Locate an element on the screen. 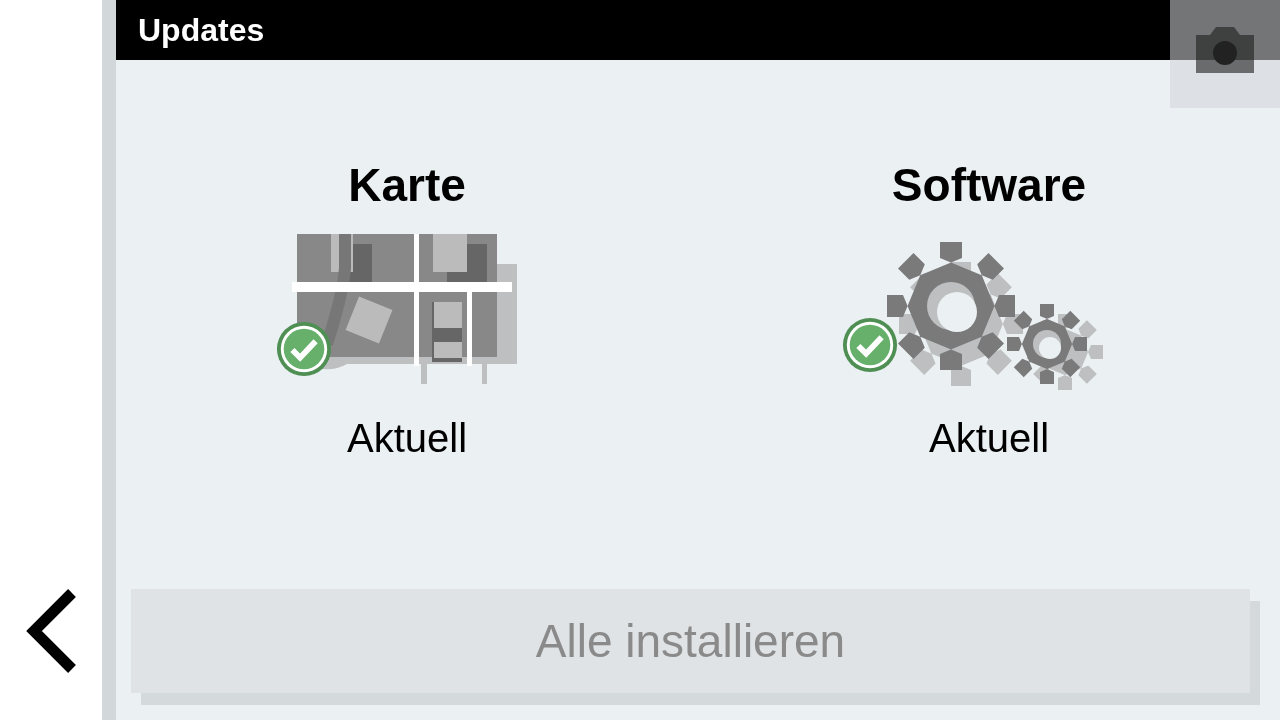 This screenshot has height=720, width=1280. update-title: Software is located at coordinates (989, 185).